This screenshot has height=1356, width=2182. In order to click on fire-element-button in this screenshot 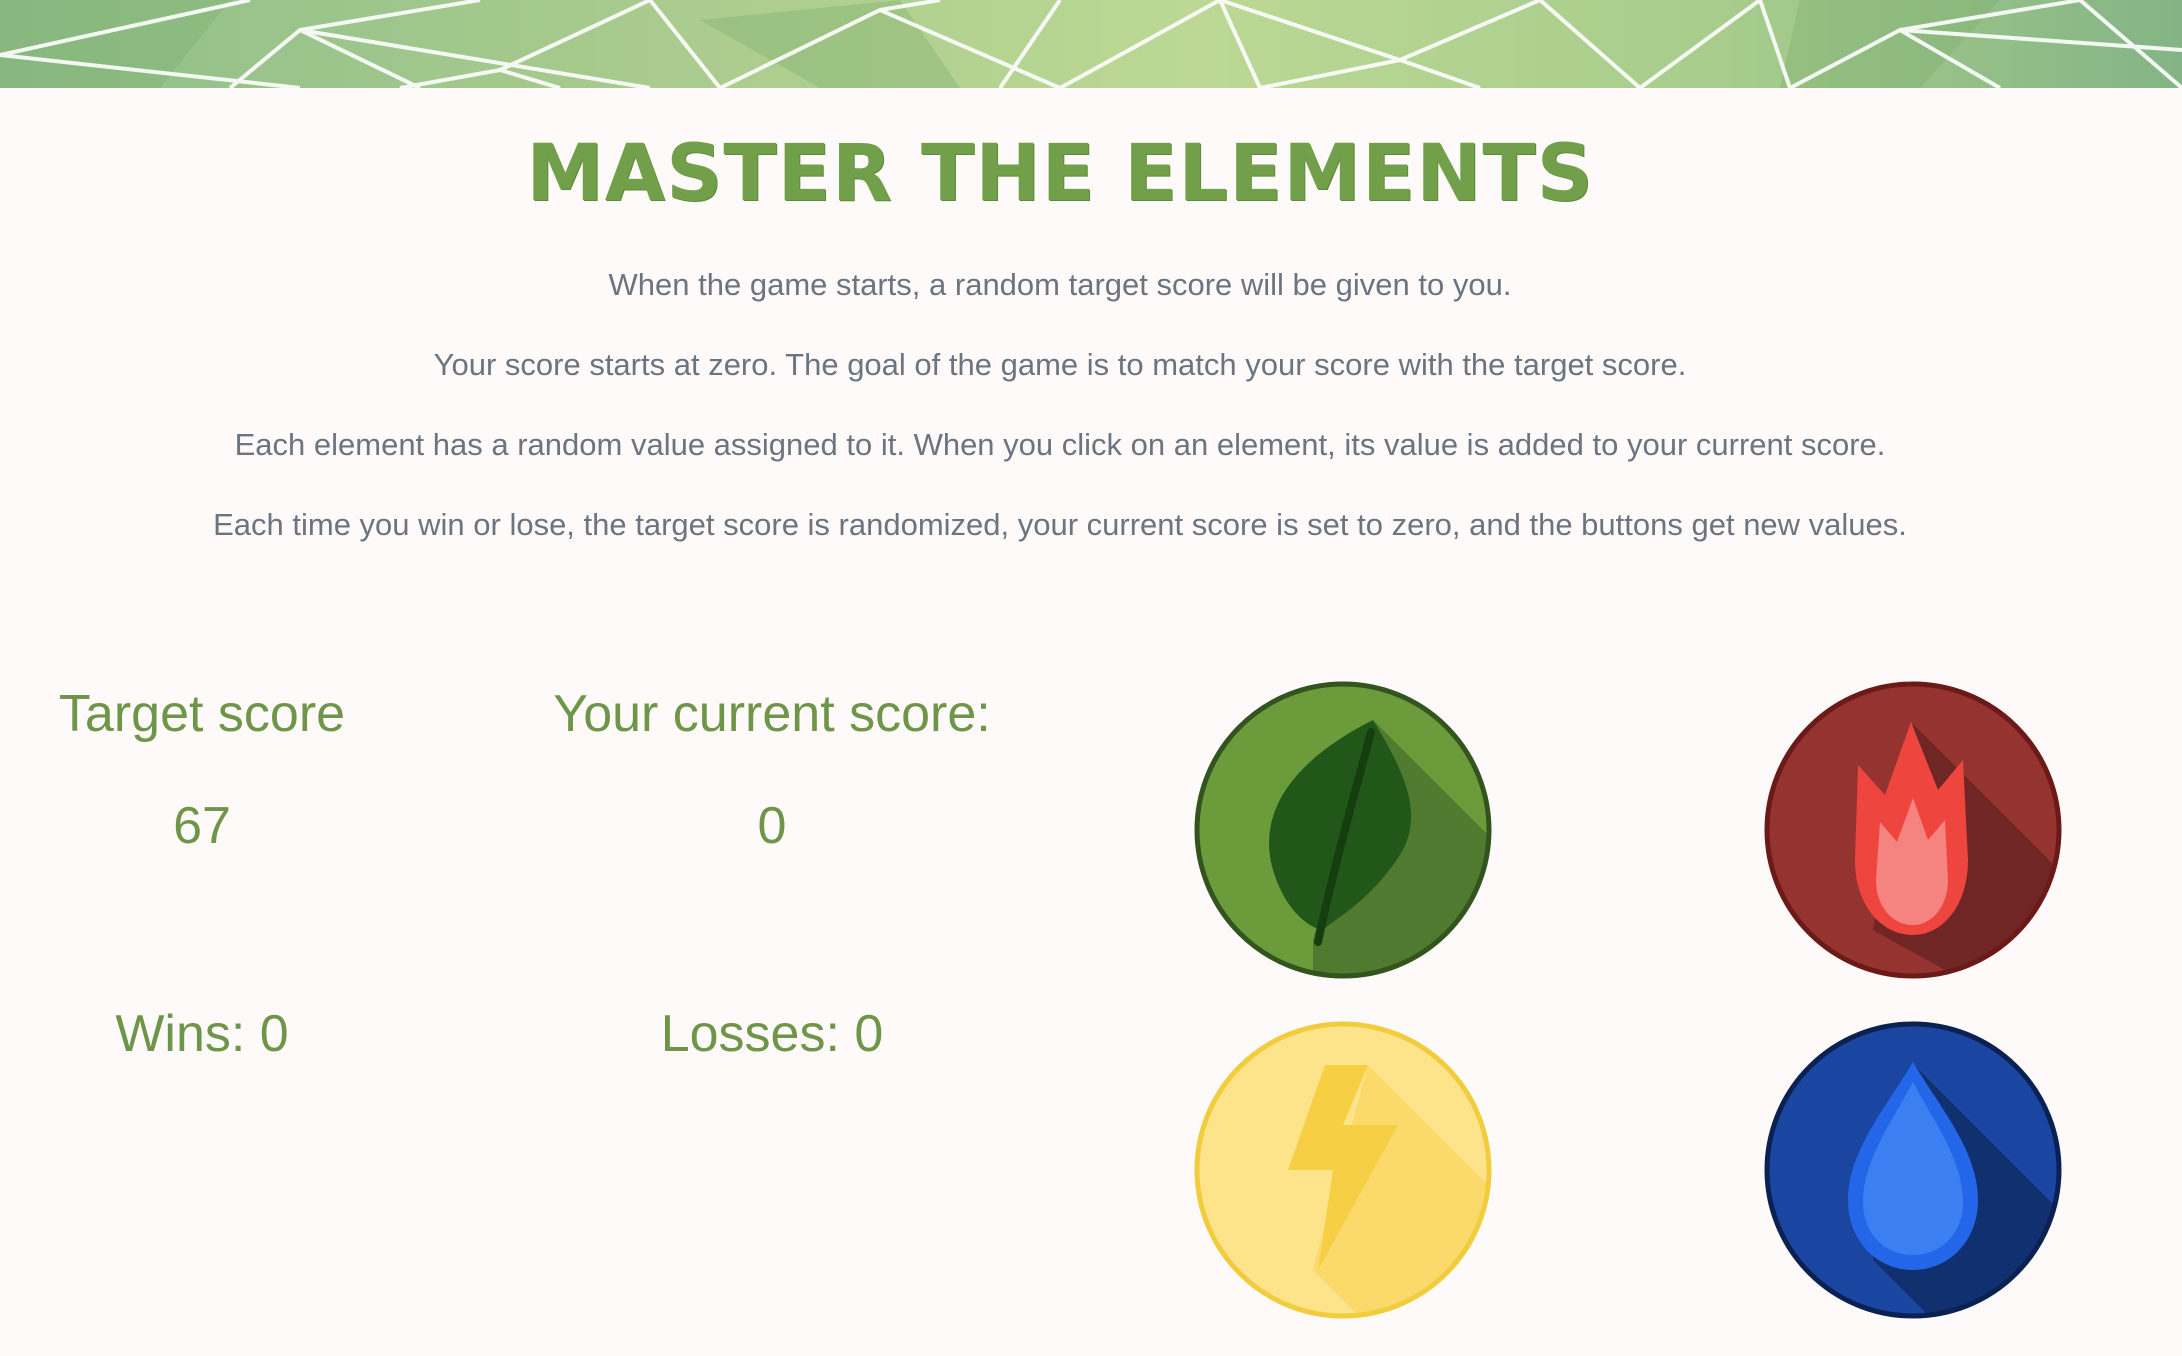, I will do `click(1913, 830)`.